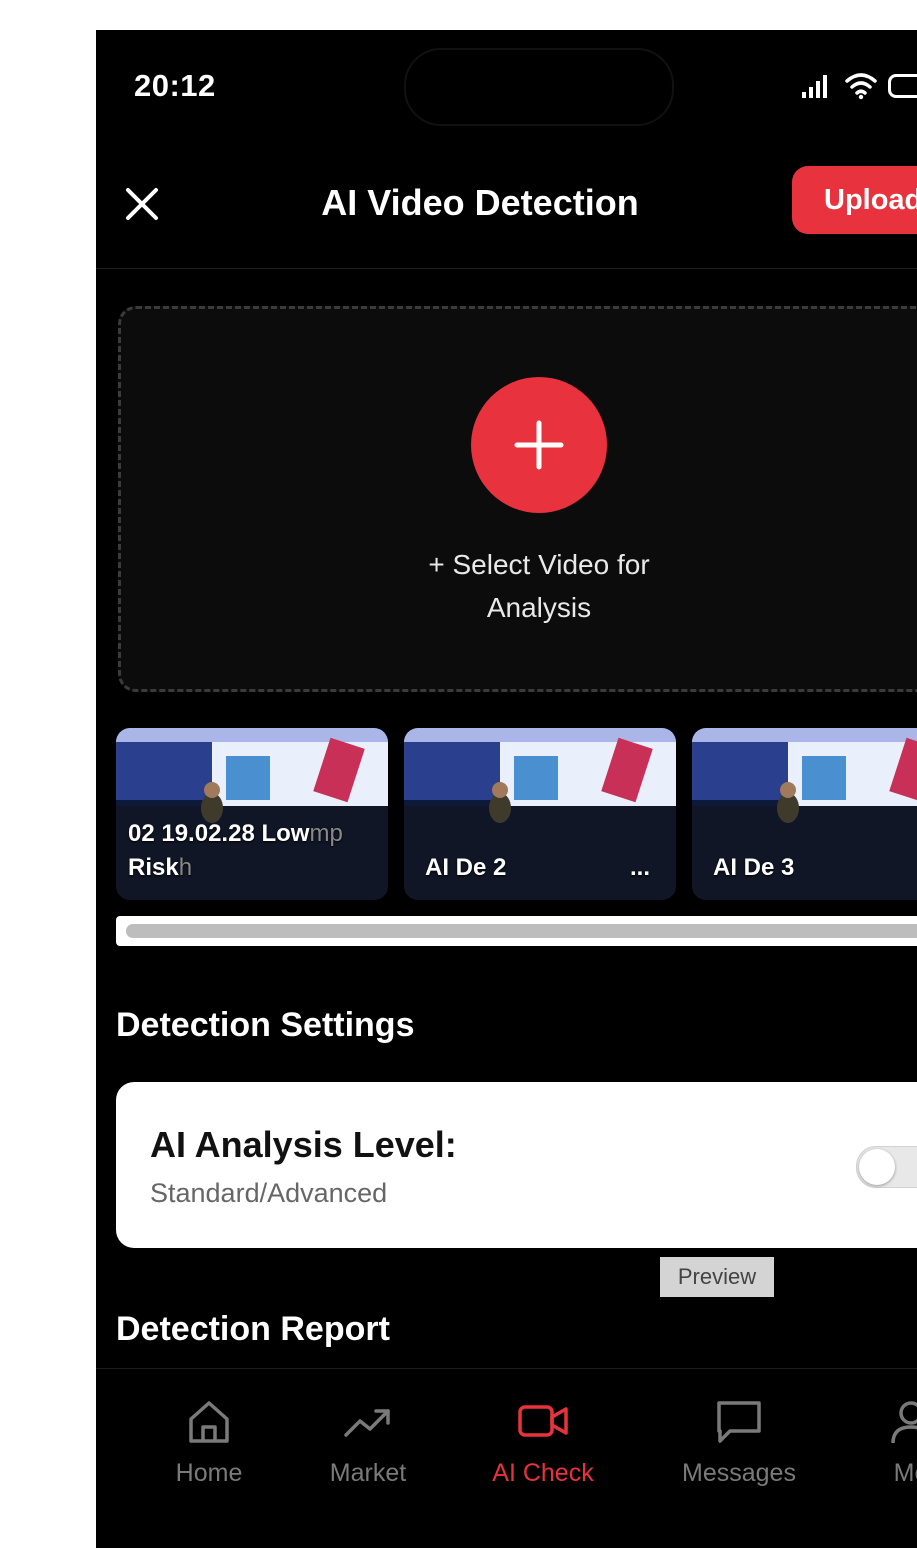 The height and width of the screenshot is (1548, 917). What do you see at coordinates (269, 1193) in the screenshot?
I see `analysis-level-subtitle: Standard/Advanced` at bounding box center [269, 1193].